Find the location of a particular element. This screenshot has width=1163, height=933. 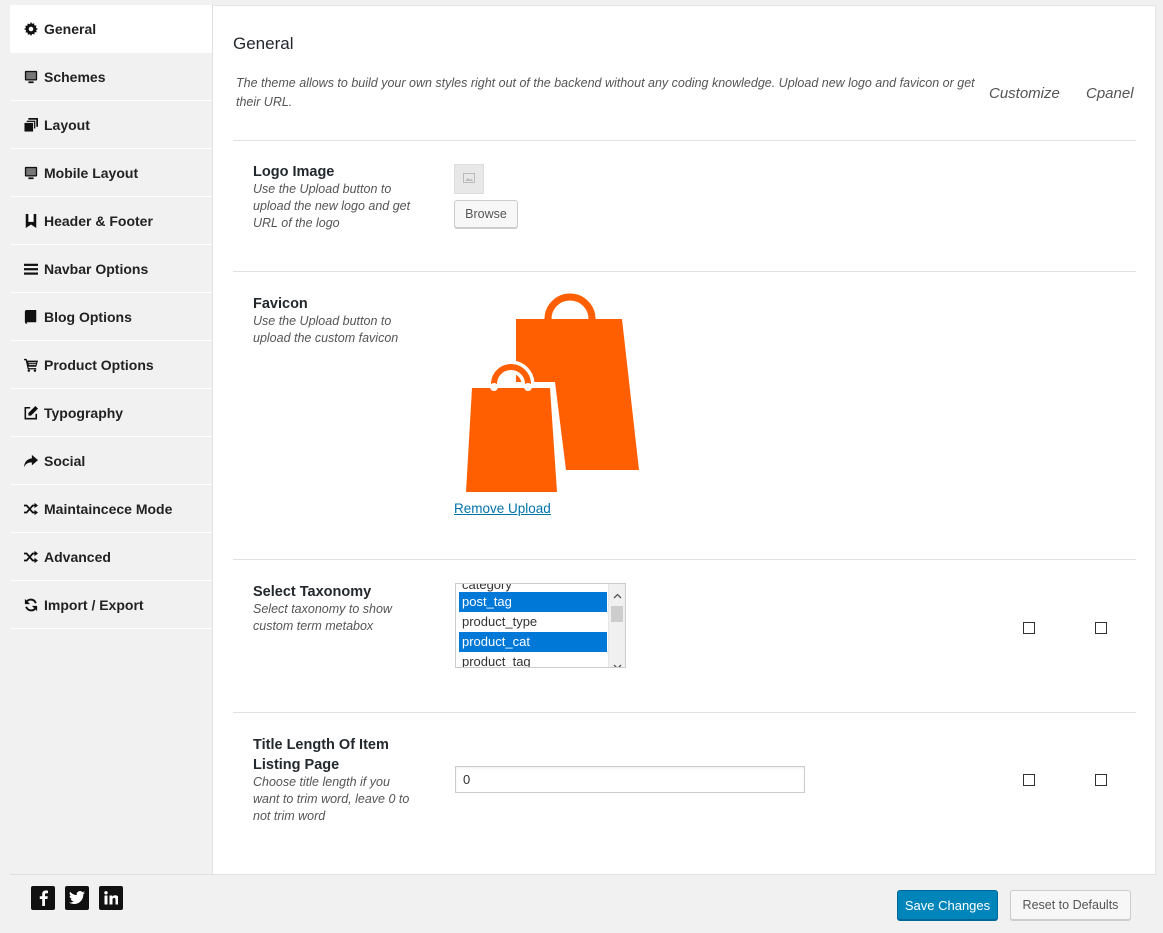

bookmark-icon is located at coordinates (31, 220).